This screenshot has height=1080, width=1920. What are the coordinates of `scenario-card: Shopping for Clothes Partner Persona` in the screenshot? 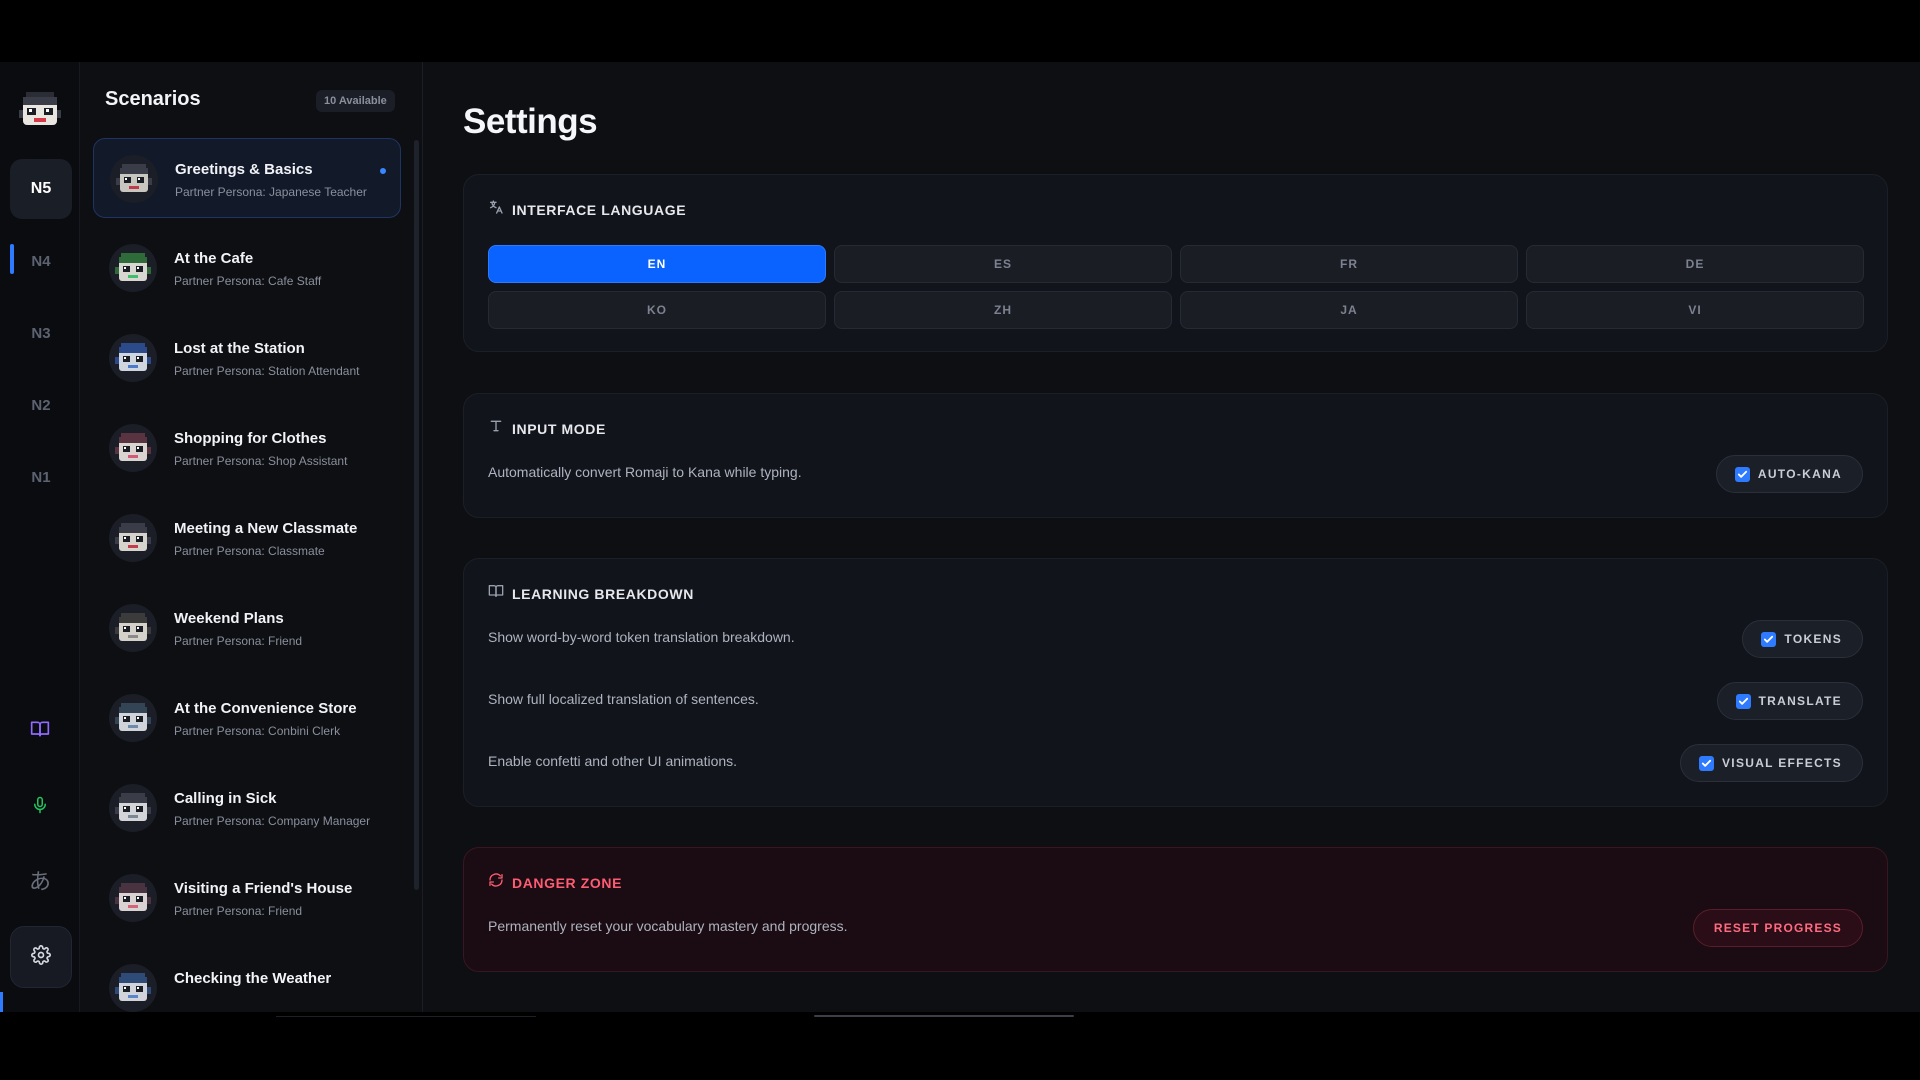 It's located at (247, 448).